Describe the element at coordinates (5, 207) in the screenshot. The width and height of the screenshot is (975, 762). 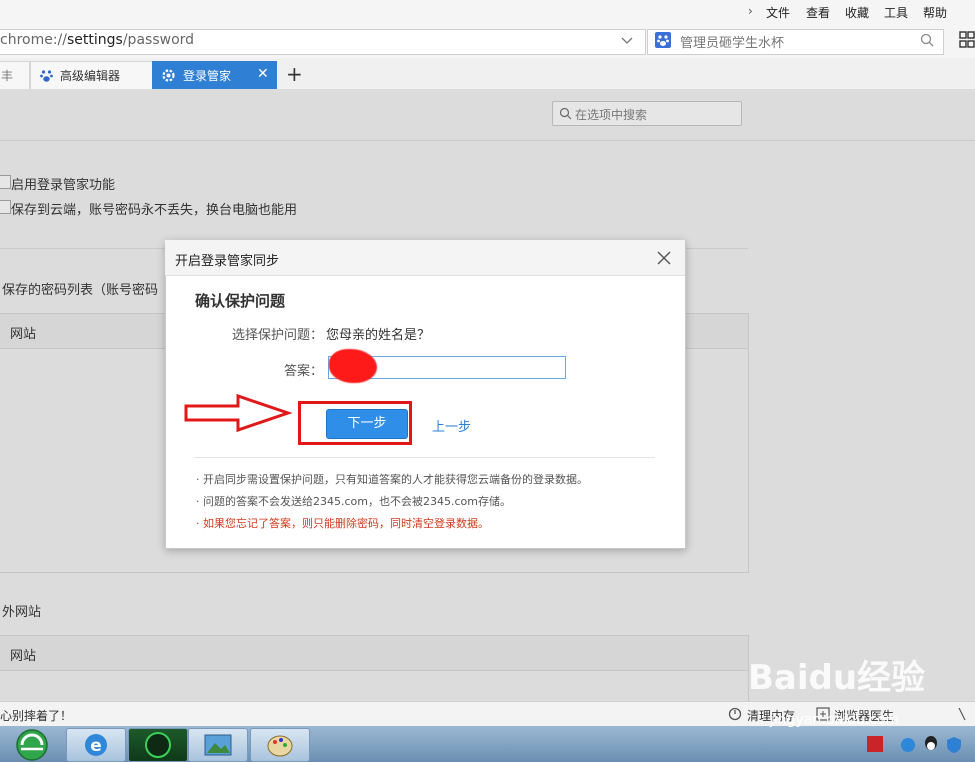
I see `save-cloud-checkbox` at that location.